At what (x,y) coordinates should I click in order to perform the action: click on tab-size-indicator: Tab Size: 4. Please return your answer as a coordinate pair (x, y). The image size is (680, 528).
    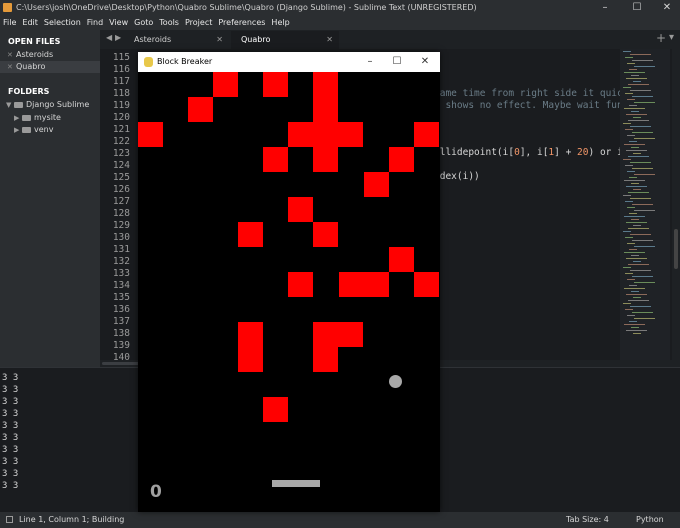
    Looking at the image, I should click on (587, 520).